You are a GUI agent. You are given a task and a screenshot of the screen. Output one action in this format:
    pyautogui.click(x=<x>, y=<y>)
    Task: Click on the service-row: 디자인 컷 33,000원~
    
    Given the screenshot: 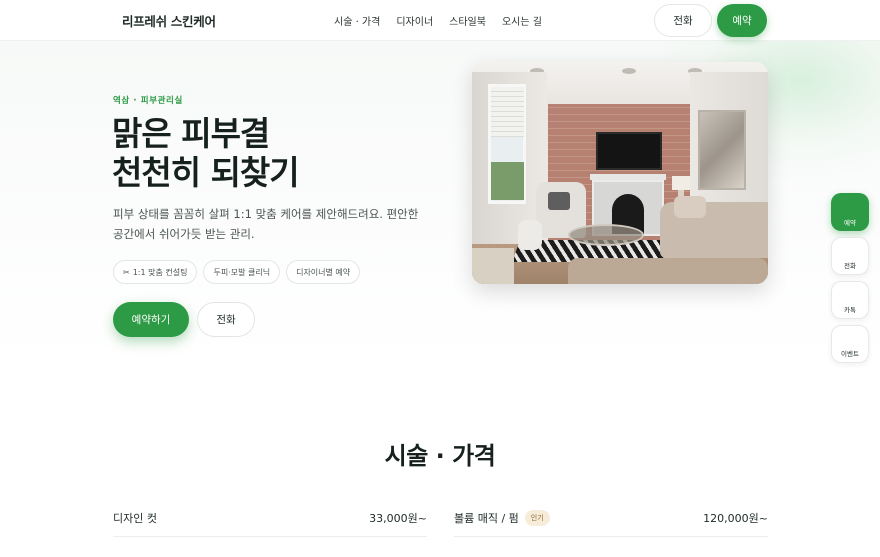 What is the action you would take?
    pyautogui.click(x=270, y=518)
    